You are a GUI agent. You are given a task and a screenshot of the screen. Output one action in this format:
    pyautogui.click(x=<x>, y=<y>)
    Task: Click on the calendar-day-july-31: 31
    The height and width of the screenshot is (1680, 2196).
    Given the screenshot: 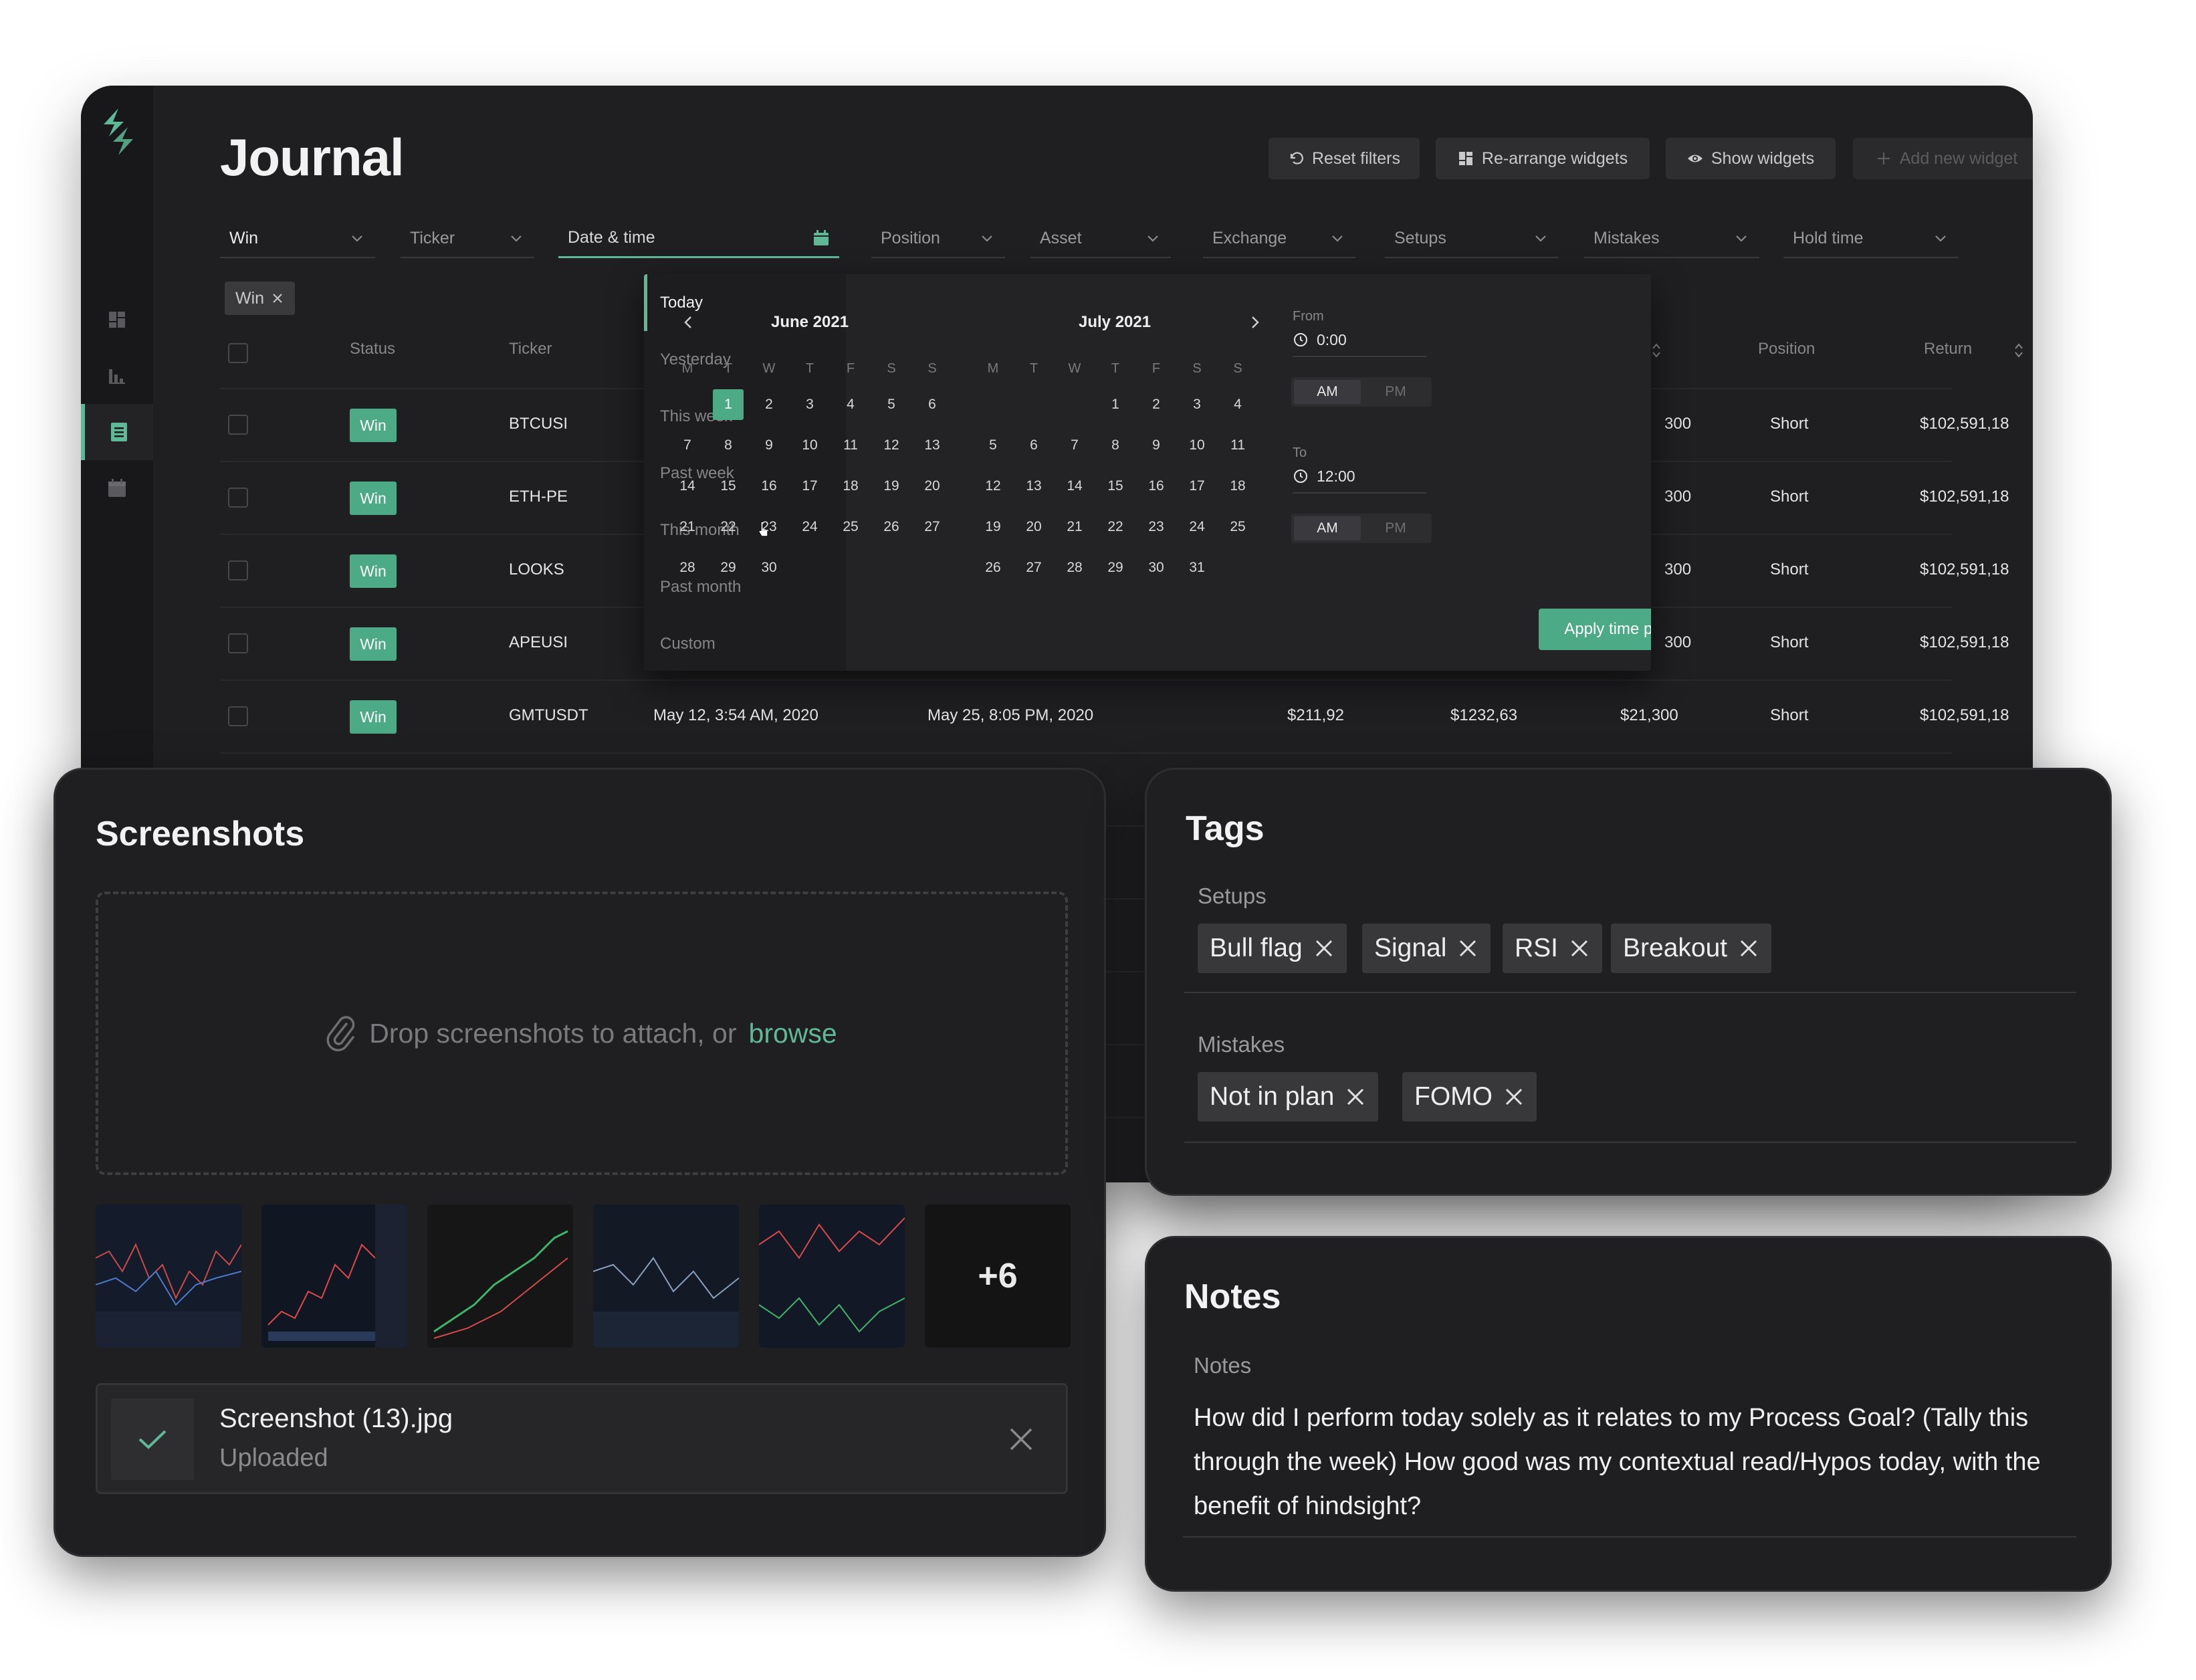 What is the action you would take?
    pyautogui.click(x=1197, y=567)
    